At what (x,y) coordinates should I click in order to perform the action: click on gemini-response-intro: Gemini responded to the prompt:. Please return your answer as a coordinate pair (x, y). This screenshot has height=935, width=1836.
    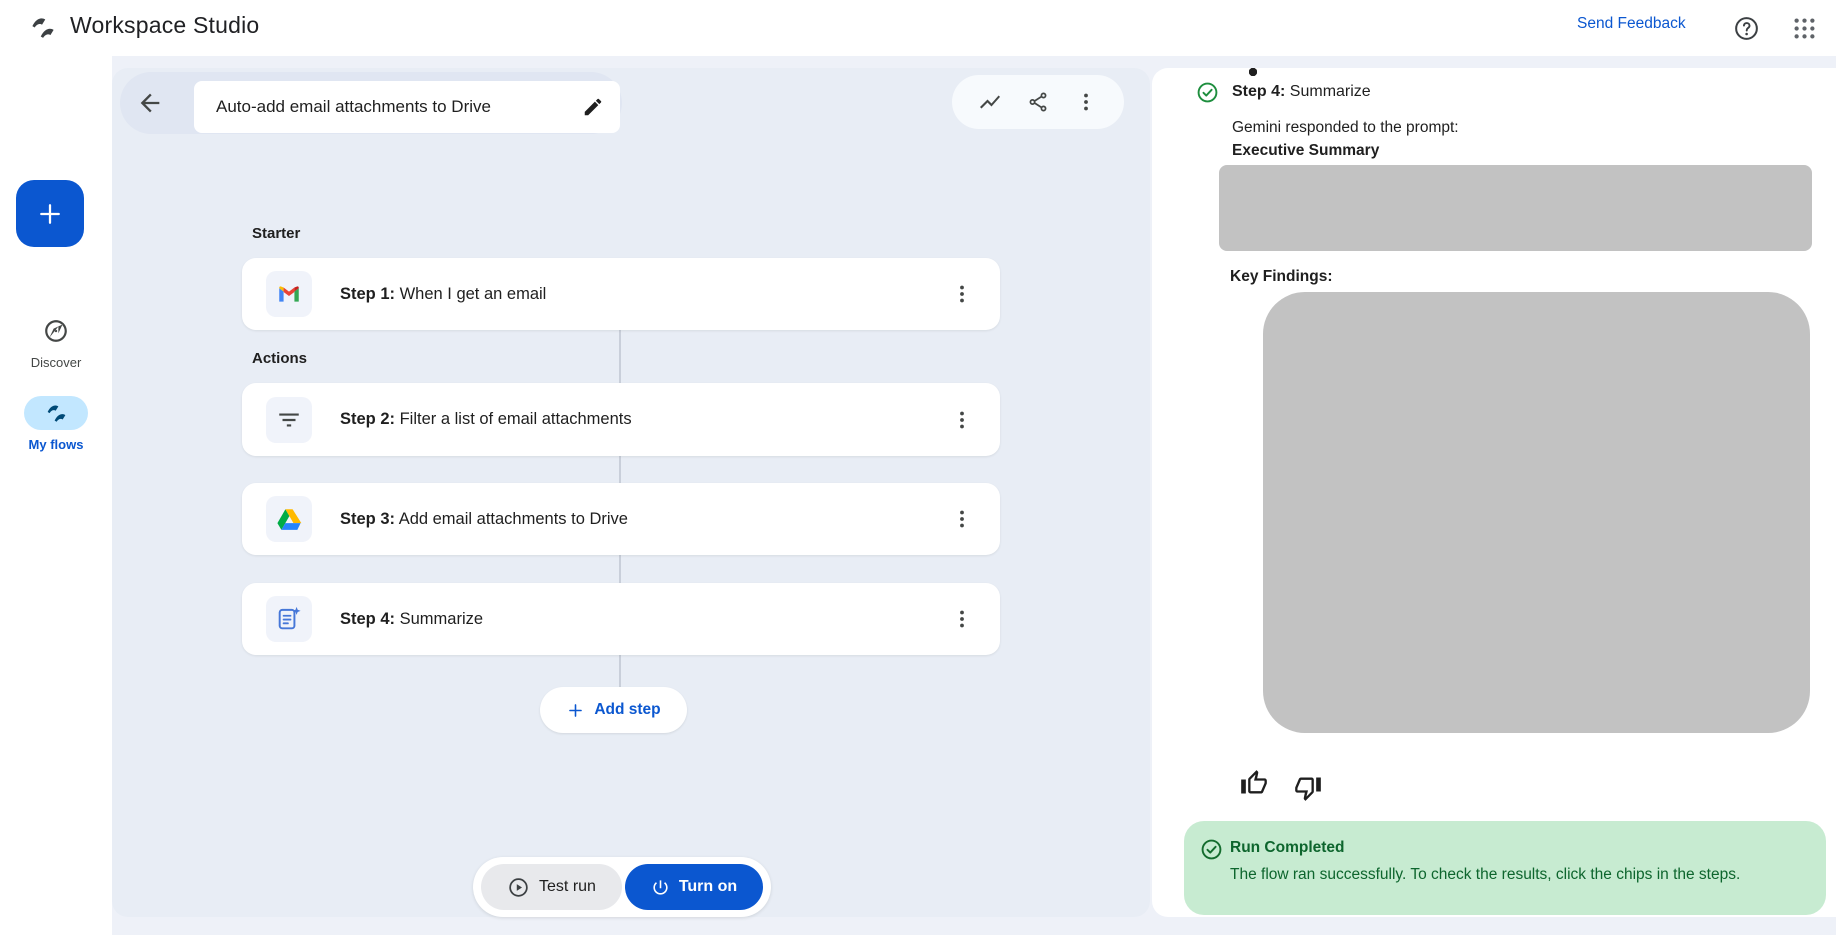
    Looking at the image, I should click on (1345, 127).